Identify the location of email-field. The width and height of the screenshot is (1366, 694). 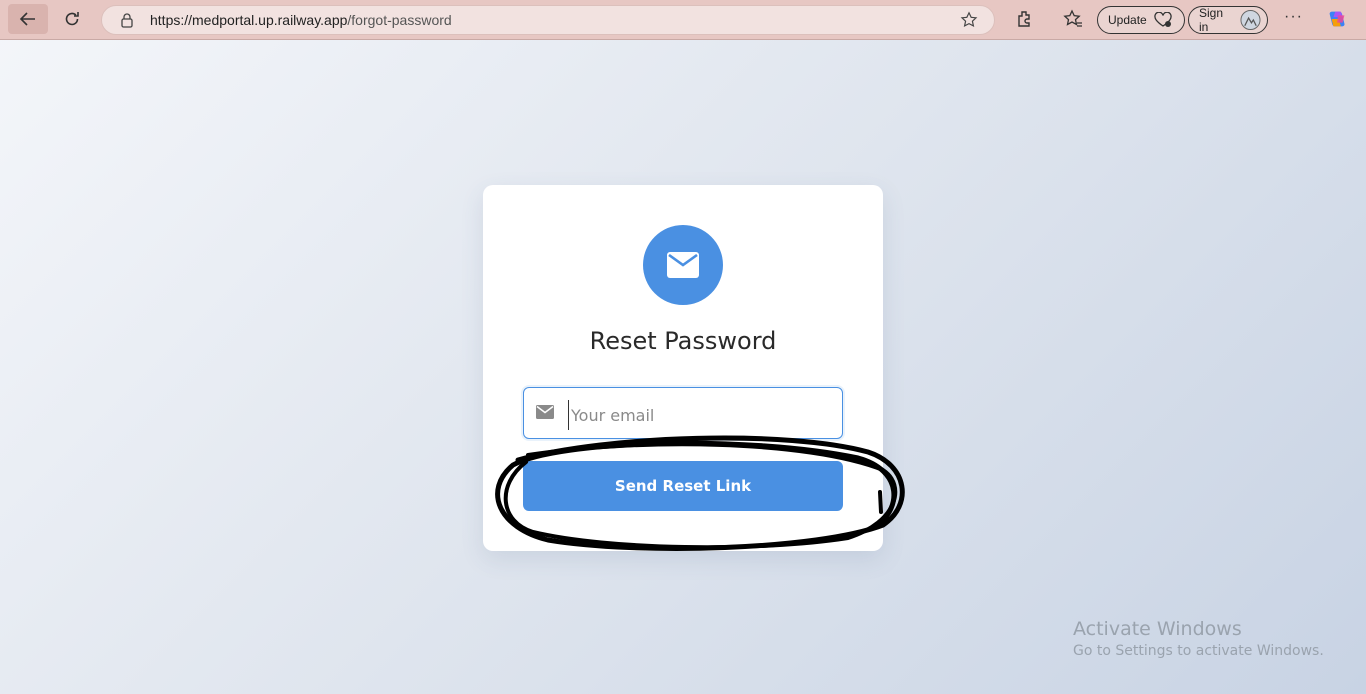
(683, 413).